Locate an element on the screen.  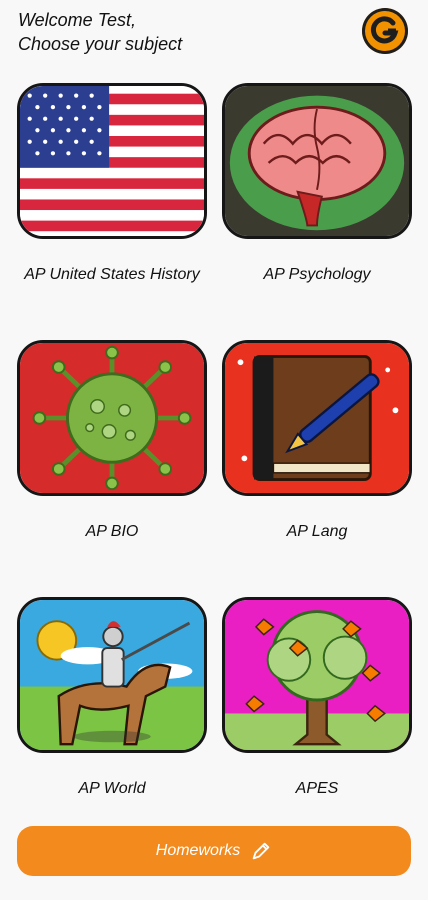
subject-card-us-history: AP United States History is located at coordinates (112, 183).